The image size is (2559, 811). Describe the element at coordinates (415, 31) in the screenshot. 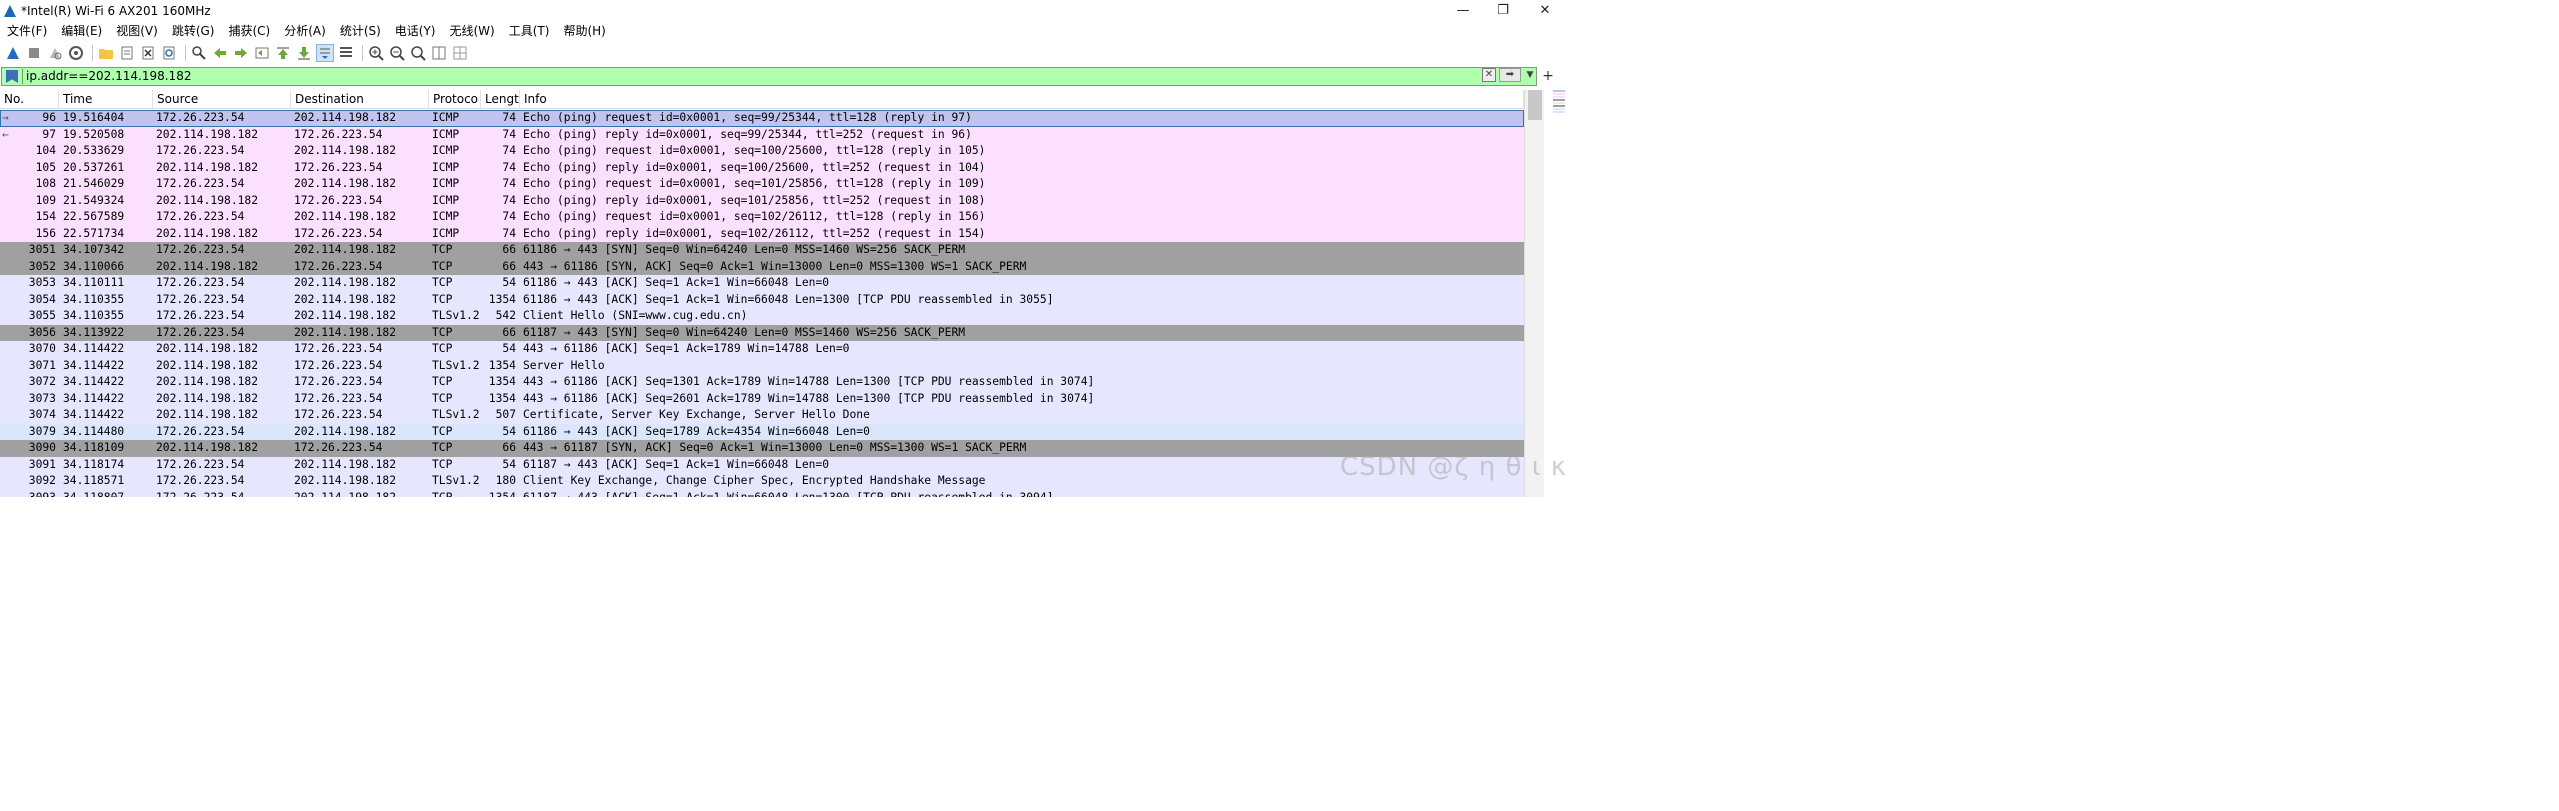

I see `menu-telephony: 电话(Y)` at that location.